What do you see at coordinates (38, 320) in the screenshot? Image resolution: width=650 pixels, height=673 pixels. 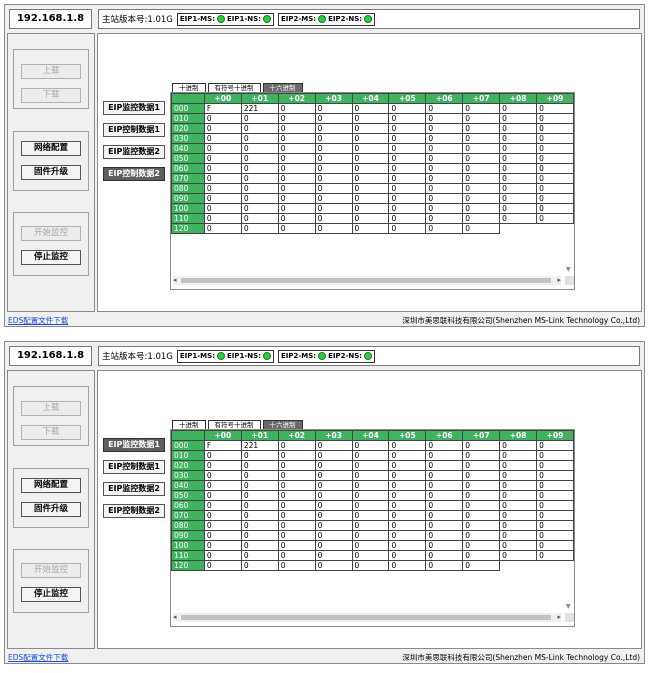 I see `eds-download-link: EDS配置文件下载` at bounding box center [38, 320].